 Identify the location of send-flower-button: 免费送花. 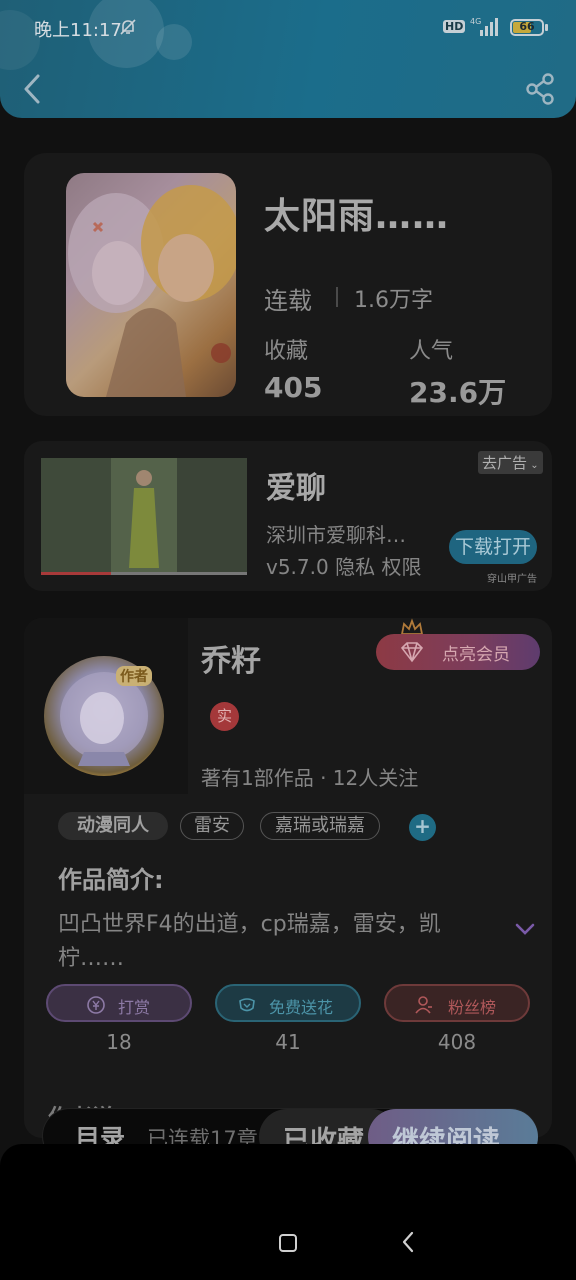
(288, 1003).